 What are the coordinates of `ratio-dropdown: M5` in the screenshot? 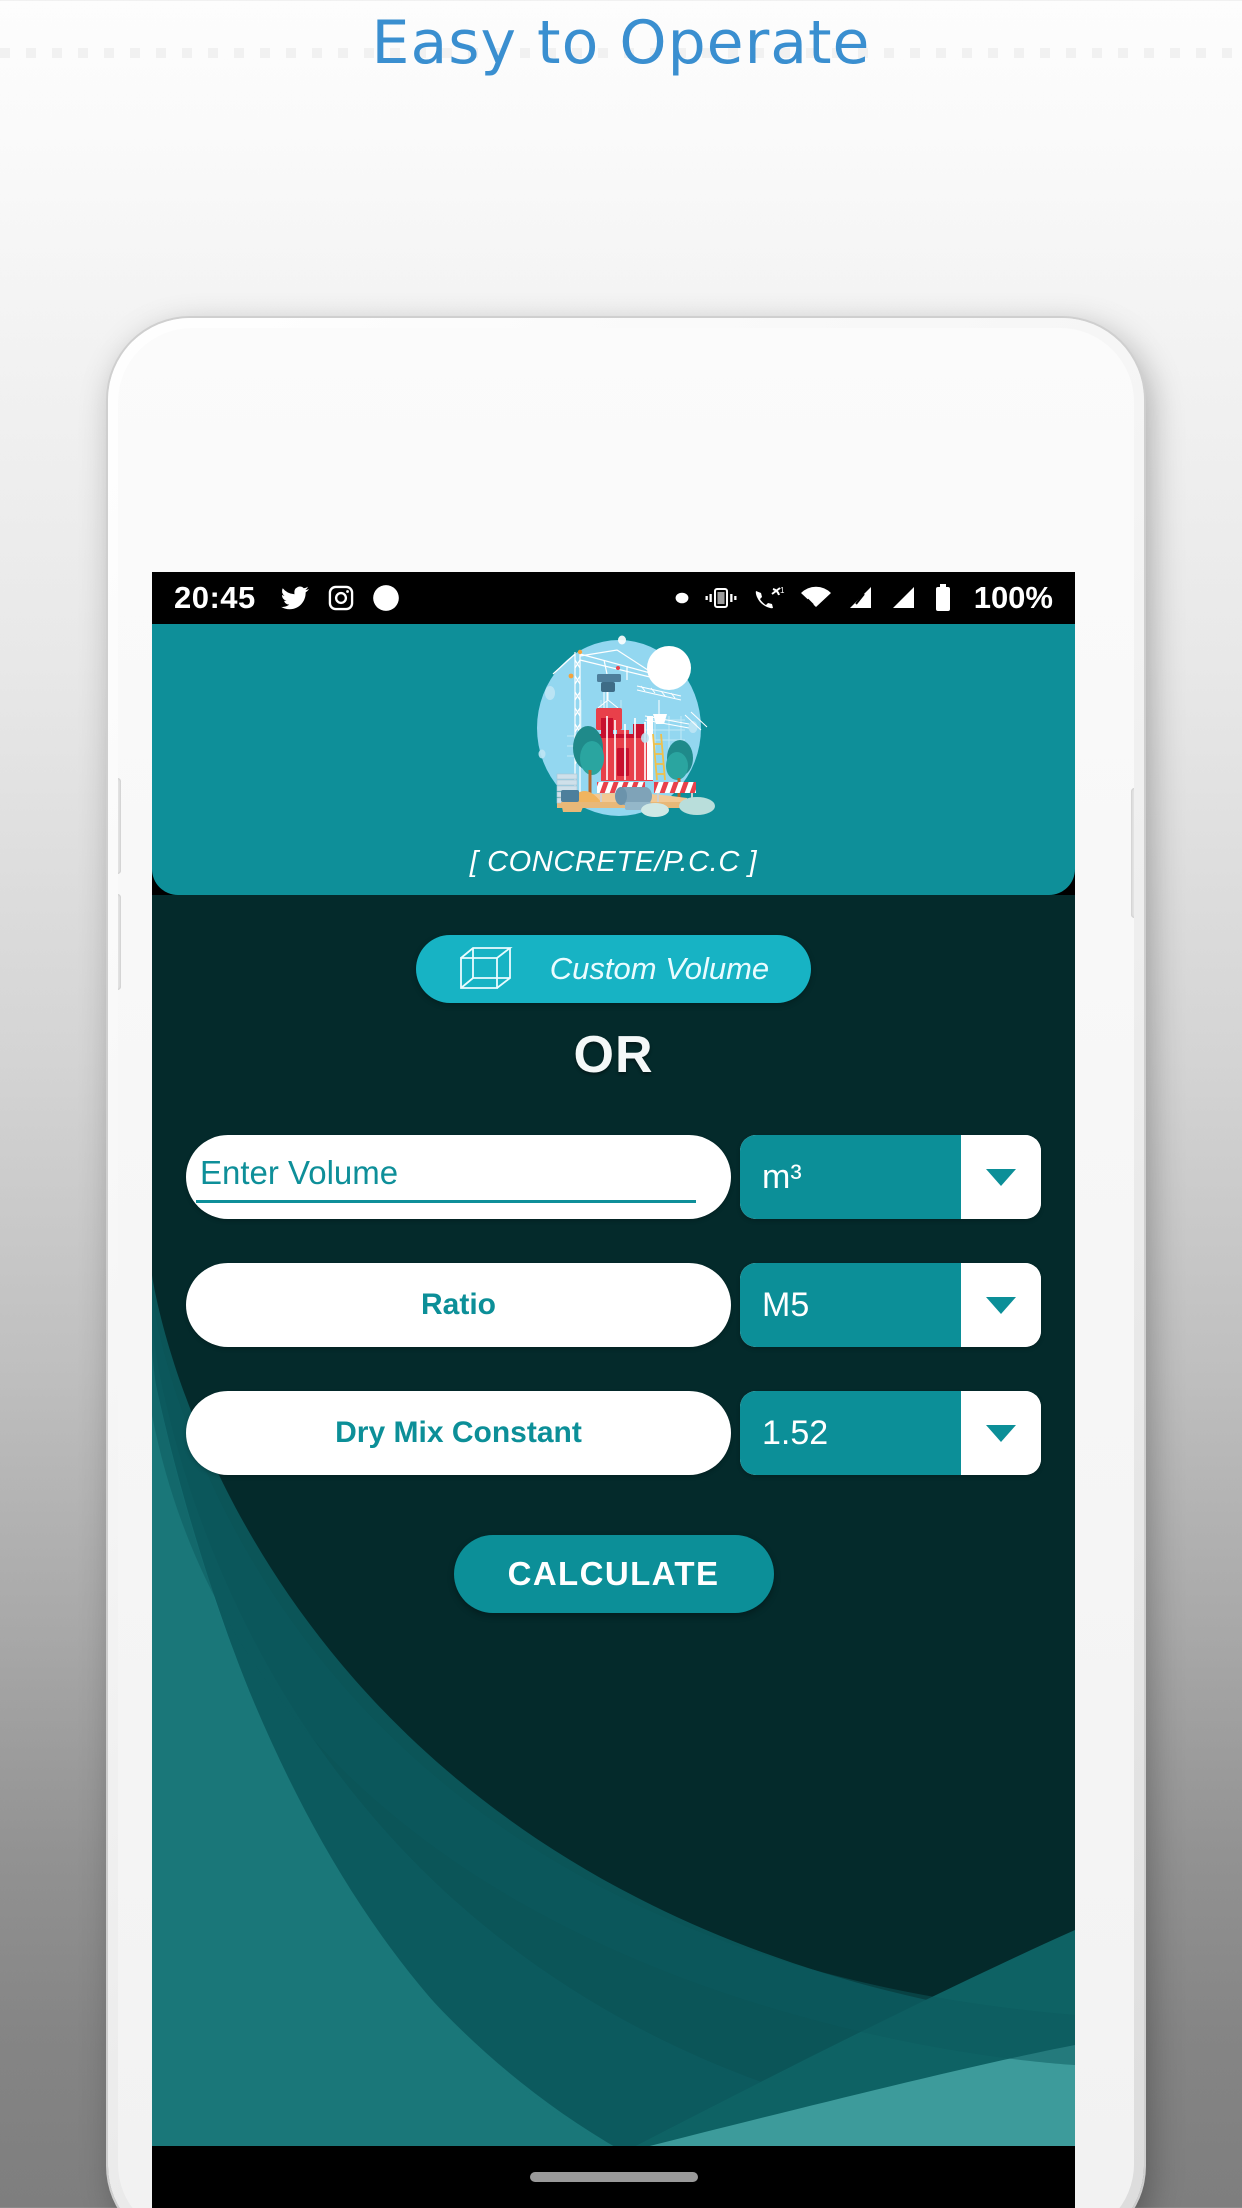 It's located at (890, 1305).